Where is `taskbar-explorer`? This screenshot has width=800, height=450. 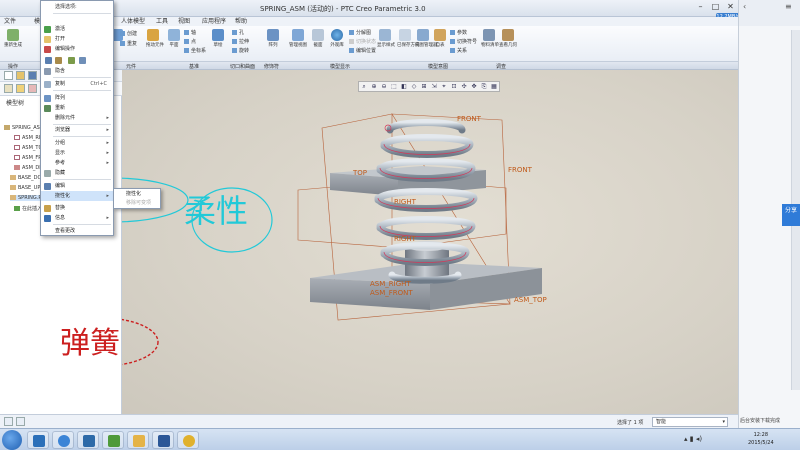 taskbar-explorer is located at coordinates (38, 440).